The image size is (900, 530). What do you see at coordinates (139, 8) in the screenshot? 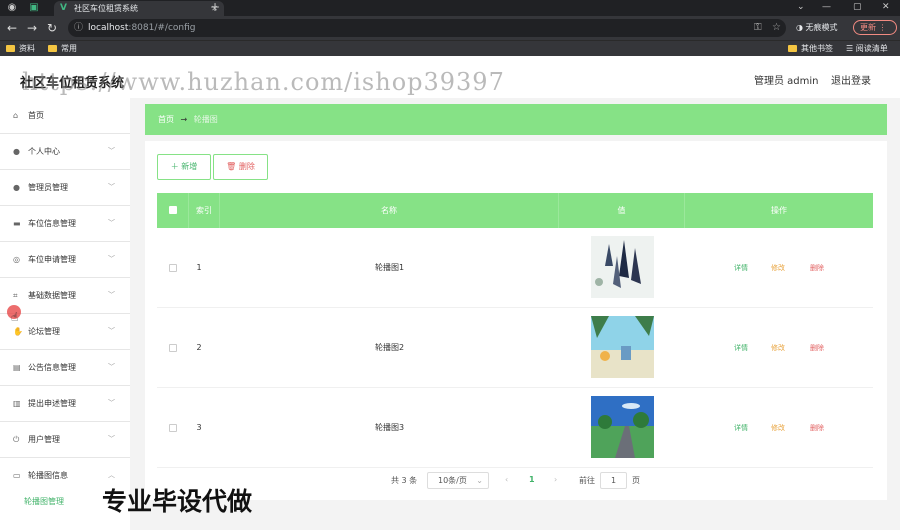
I see `browser-tab: V 社区车位租赁系统 ✕` at bounding box center [139, 8].